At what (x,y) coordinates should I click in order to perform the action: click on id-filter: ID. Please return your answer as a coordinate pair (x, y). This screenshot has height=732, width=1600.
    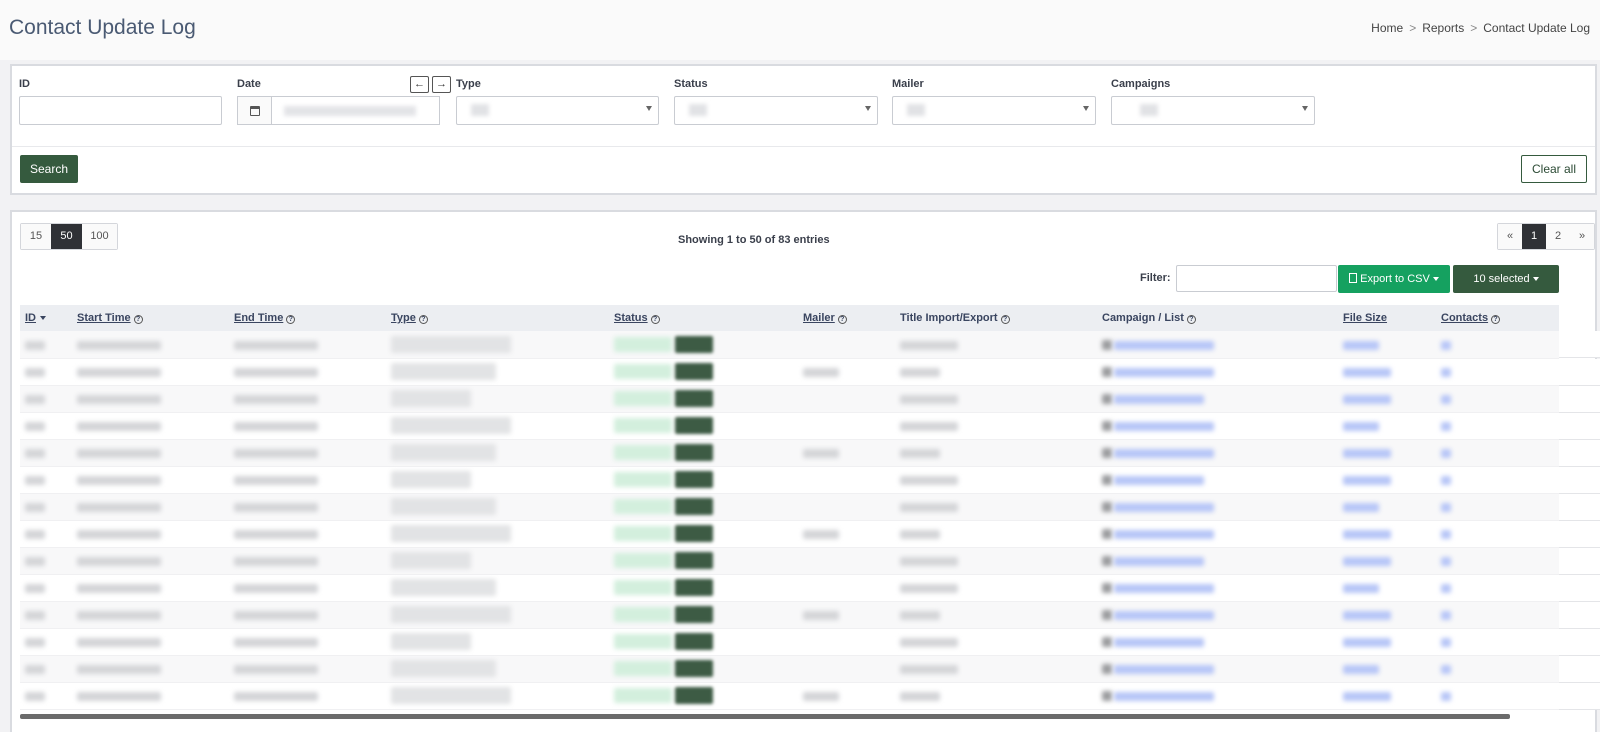
    Looking at the image, I should click on (120, 101).